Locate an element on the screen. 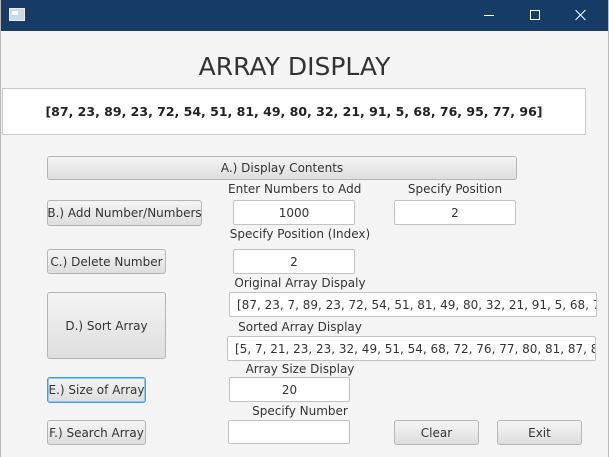 The image size is (609, 457). add-numbers-button: B.) Add Number/Numbers is located at coordinates (124, 213).